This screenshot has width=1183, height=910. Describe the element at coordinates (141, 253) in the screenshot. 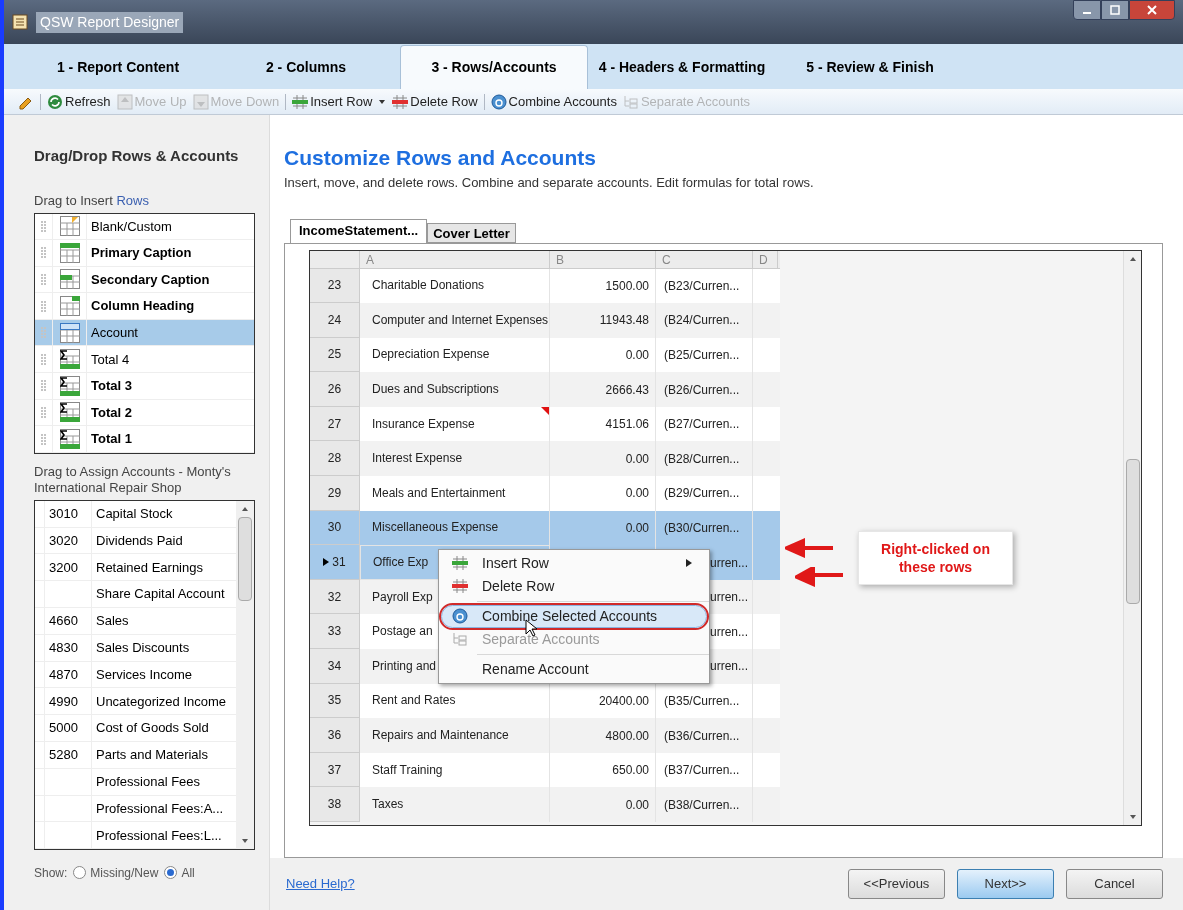

I see `row-type-label: Primary Caption` at that location.